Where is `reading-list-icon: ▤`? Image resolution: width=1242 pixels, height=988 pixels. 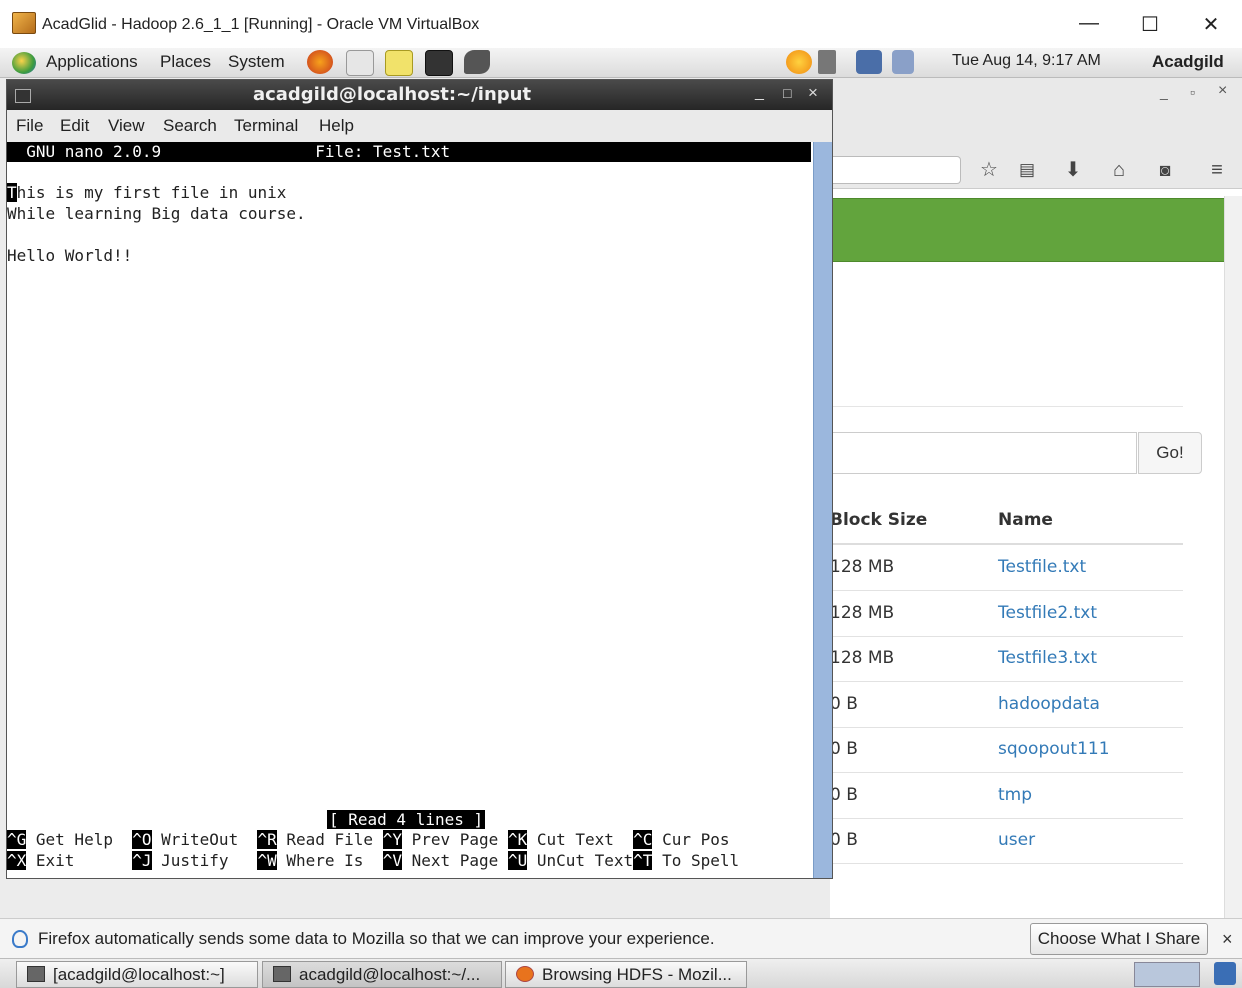
reading-list-icon: ▤ is located at coordinates (1027, 170).